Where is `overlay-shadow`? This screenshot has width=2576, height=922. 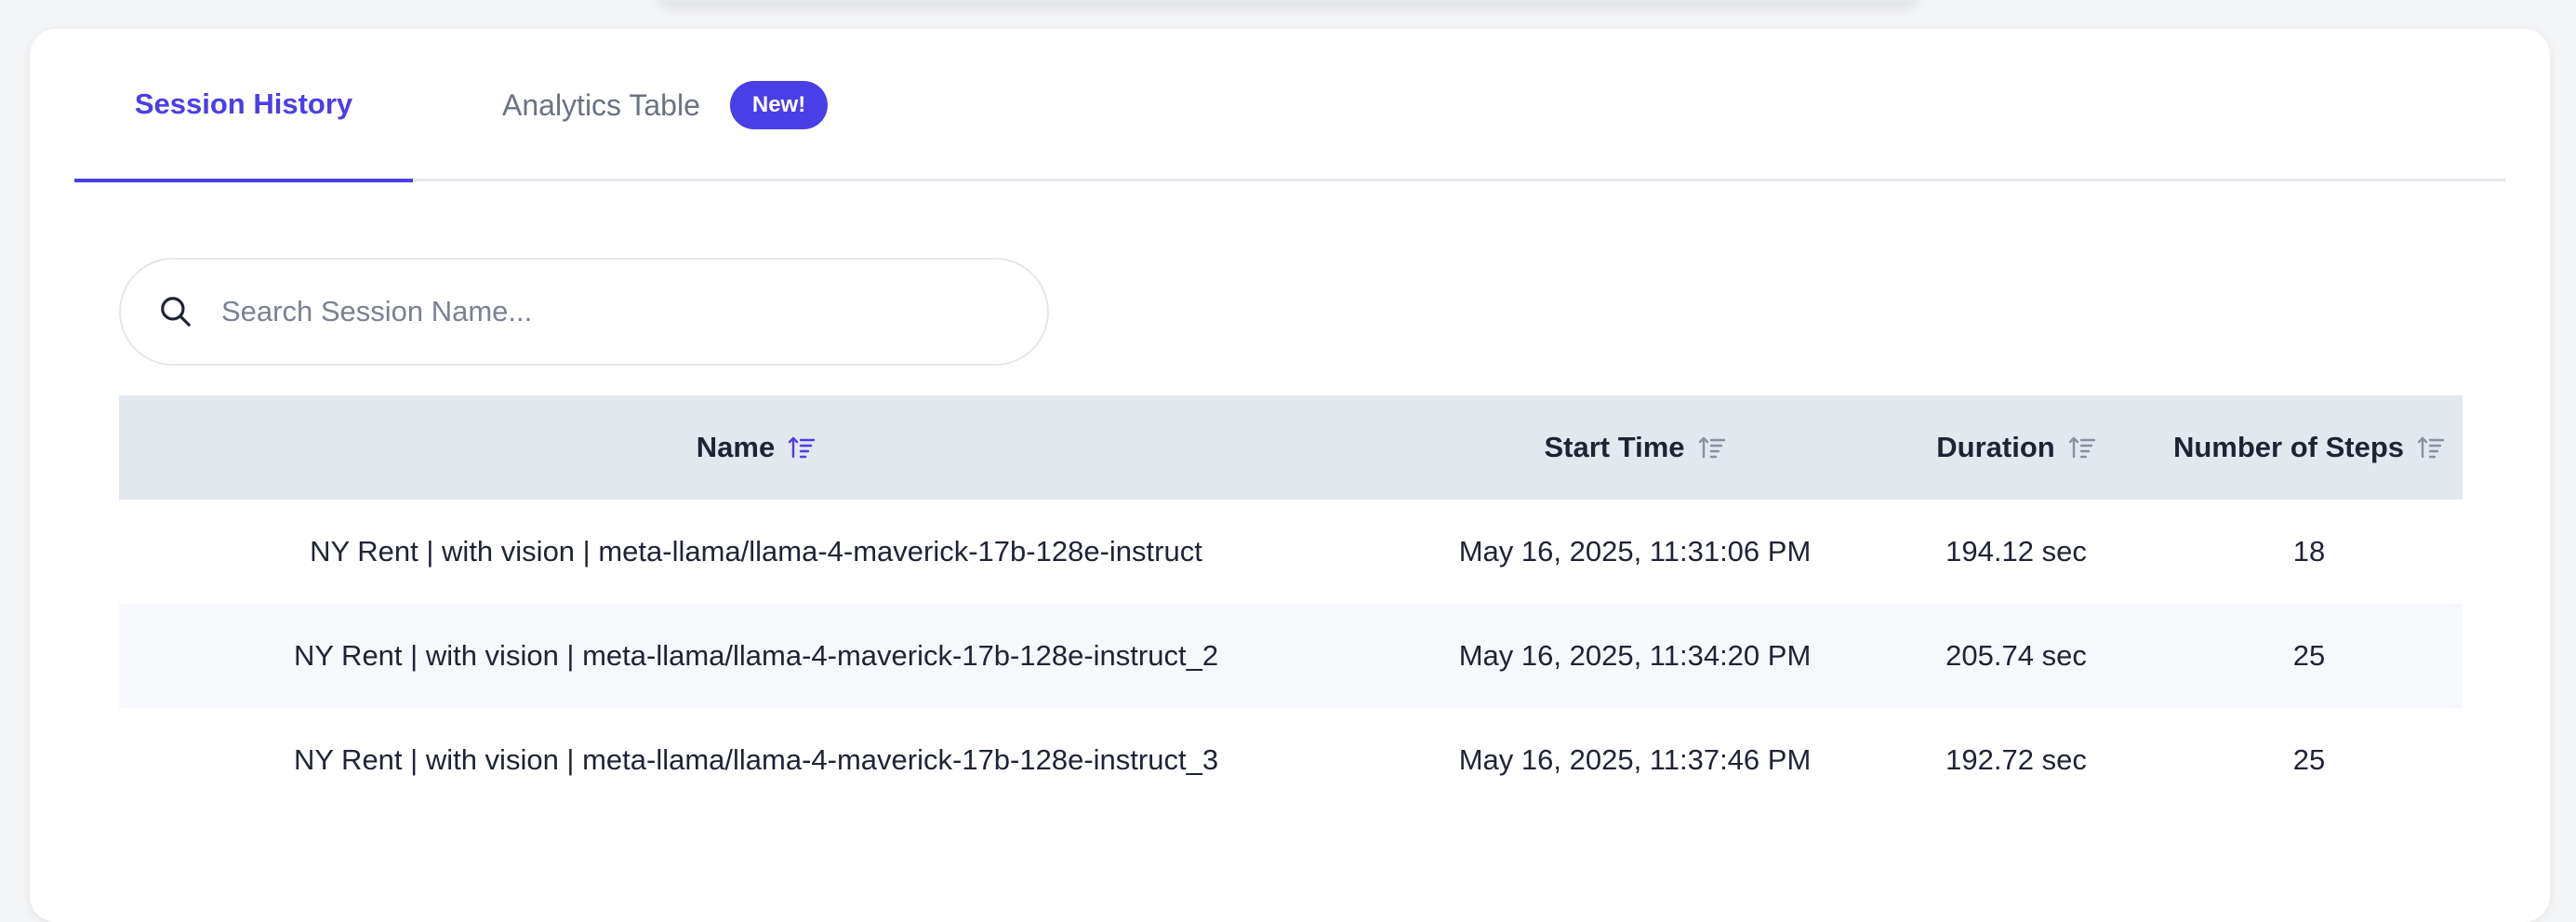 overlay-shadow is located at coordinates (1288, 1).